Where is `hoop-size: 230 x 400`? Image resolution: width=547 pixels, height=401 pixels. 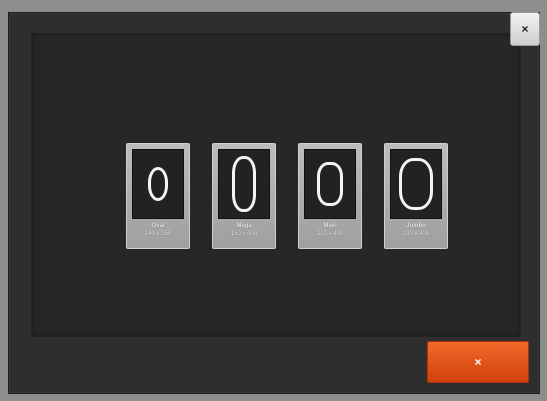
hoop-size: 230 x 400 is located at coordinates (416, 234).